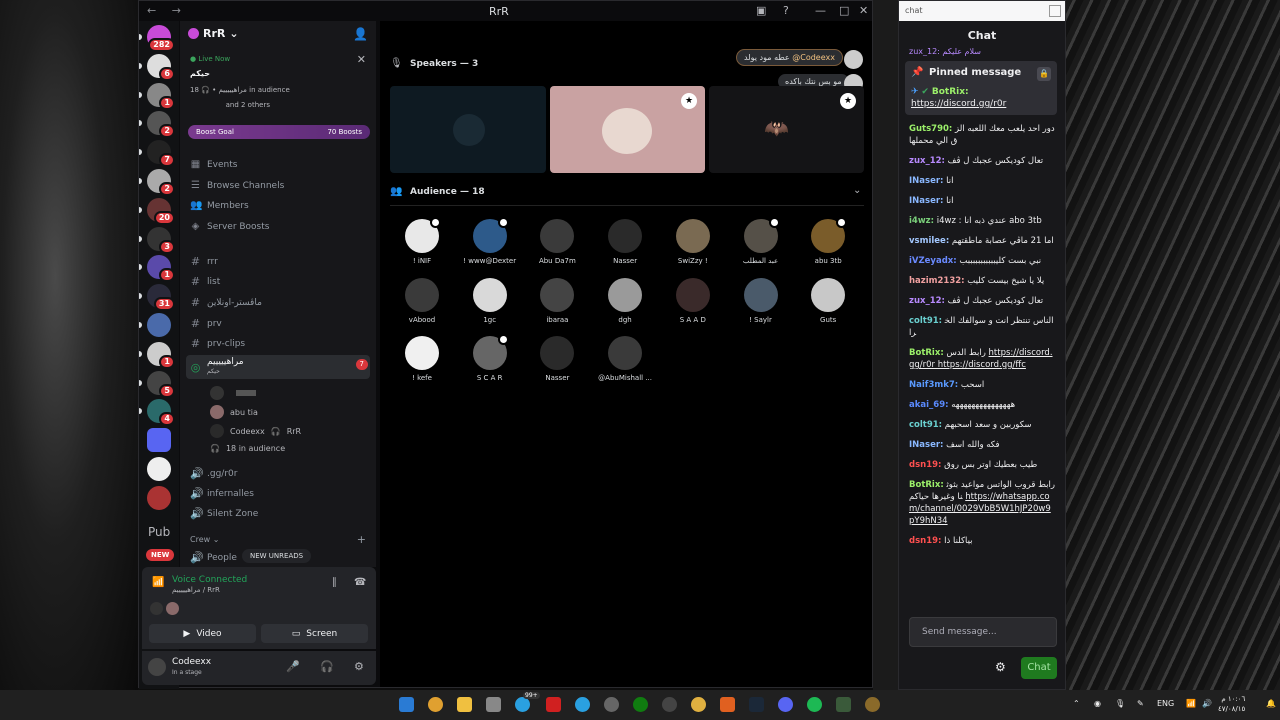  What do you see at coordinates (761, 10) in the screenshot?
I see `inbox-icon: ▣` at bounding box center [761, 10].